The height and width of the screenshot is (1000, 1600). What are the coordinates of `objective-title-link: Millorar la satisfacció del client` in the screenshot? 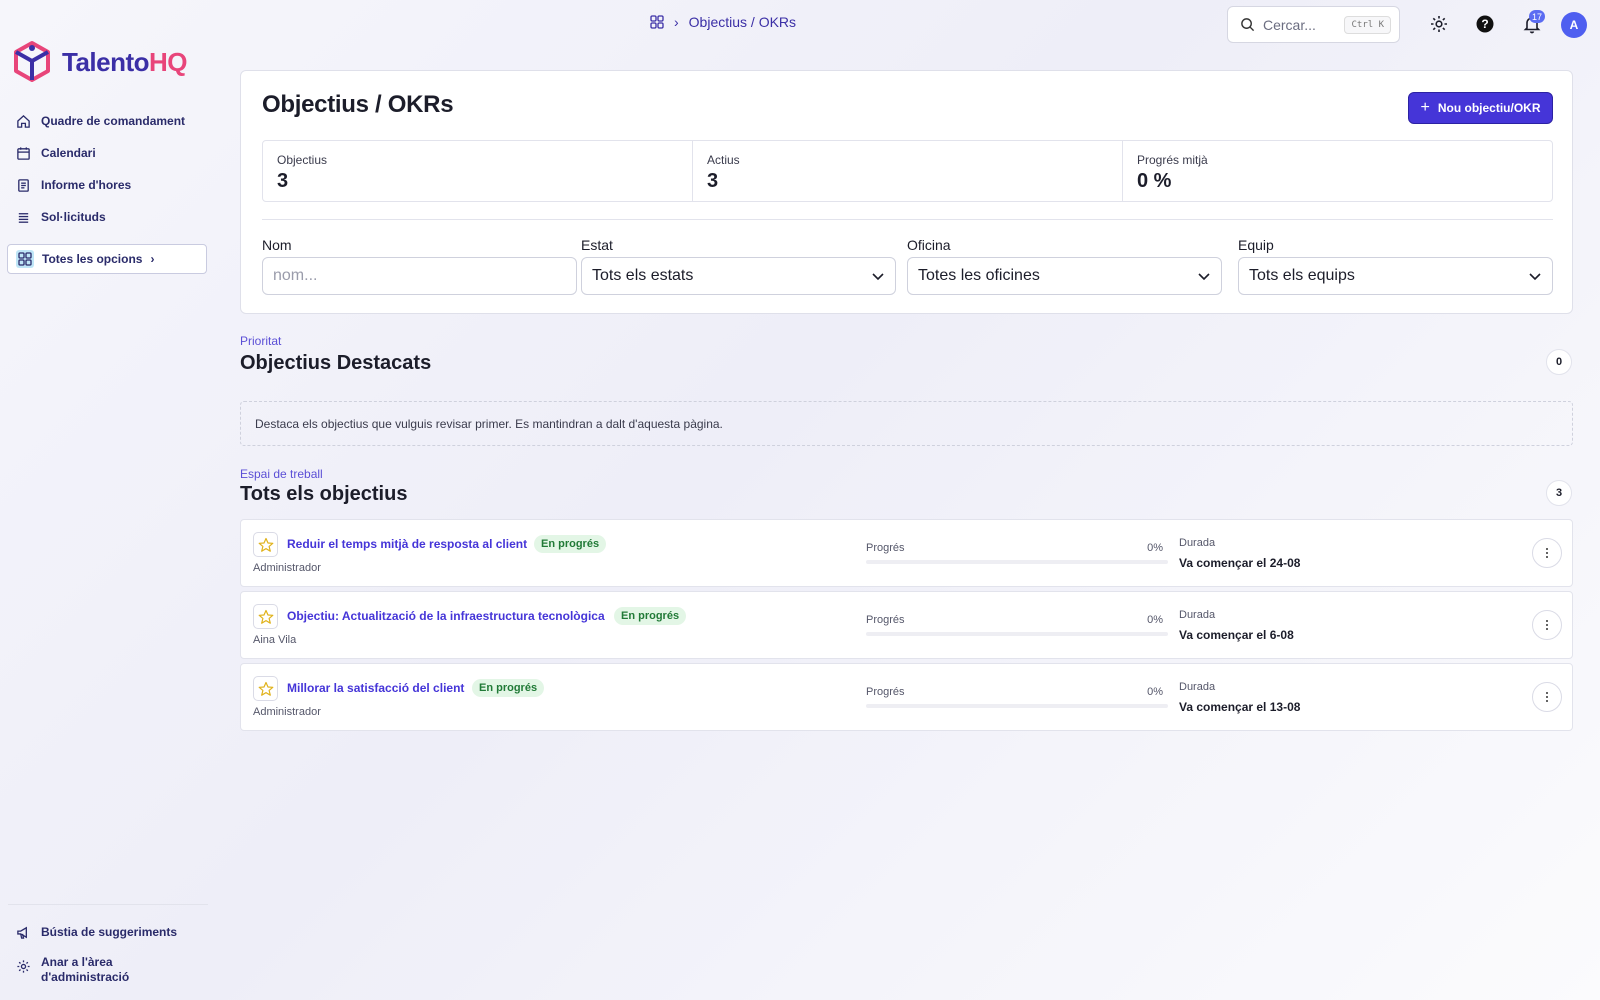 It's located at (375, 688).